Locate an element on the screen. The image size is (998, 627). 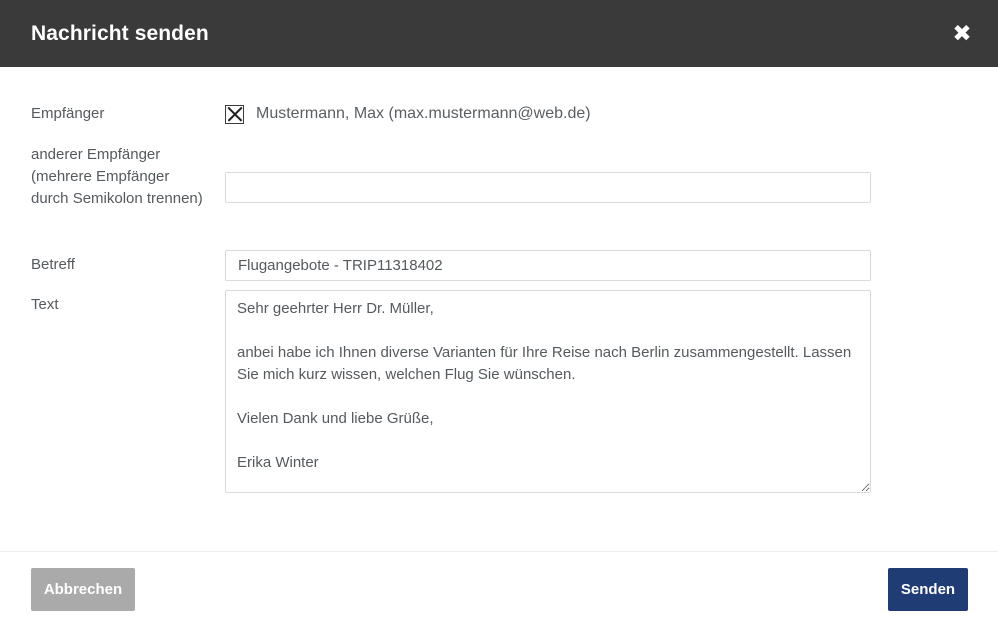
recipient-value-group: Mustermann, Max (max.mustermann@web.de) is located at coordinates (408, 114).